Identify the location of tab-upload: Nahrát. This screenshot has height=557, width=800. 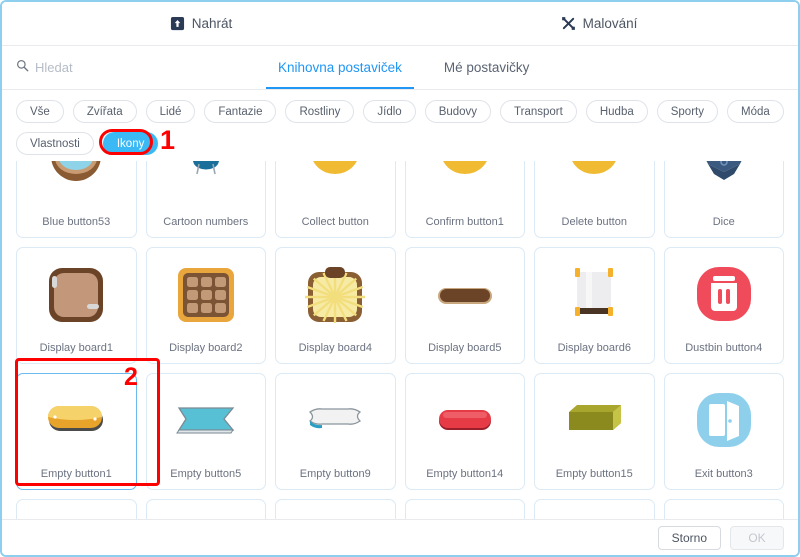
(201, 23).